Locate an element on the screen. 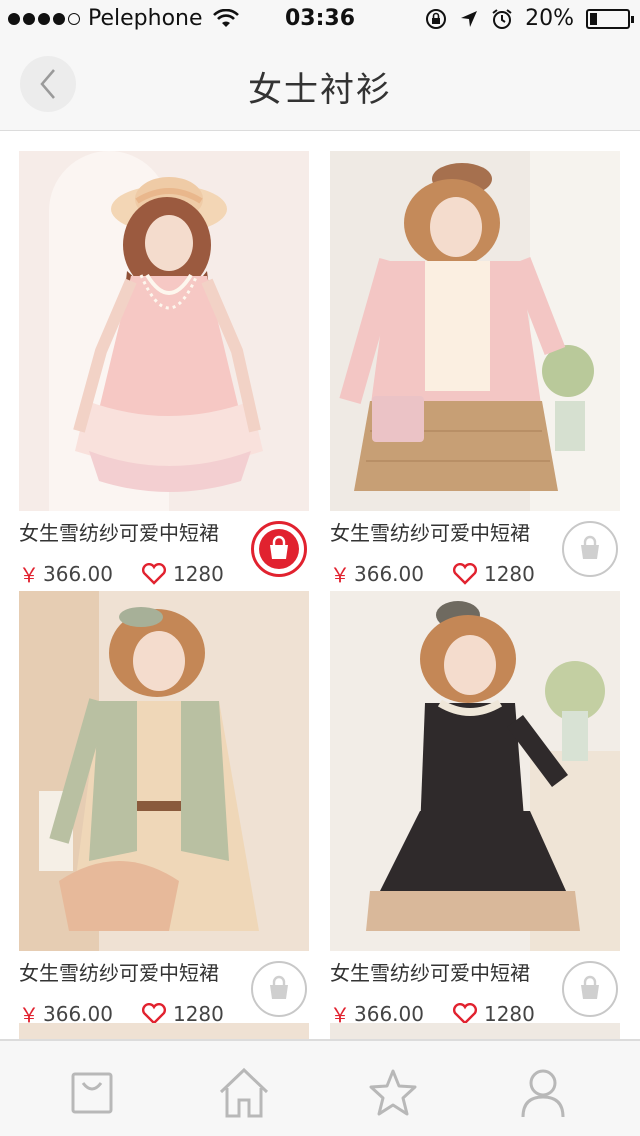 The width and height of the screenshot is (640, 1136). page-title: 女士衬衫 is located at coordinates (320, 90).